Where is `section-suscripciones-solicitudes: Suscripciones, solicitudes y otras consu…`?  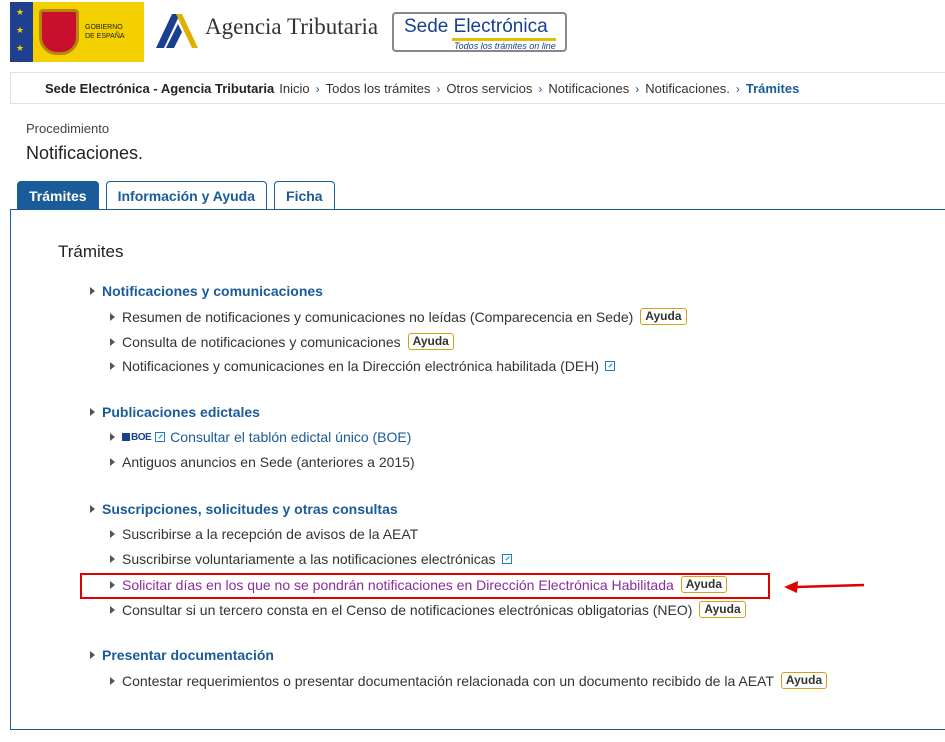 section-suscripciones-solicitudes: Suscripciones, solicitudes y otras consu… is located at coordinates (244, 509).